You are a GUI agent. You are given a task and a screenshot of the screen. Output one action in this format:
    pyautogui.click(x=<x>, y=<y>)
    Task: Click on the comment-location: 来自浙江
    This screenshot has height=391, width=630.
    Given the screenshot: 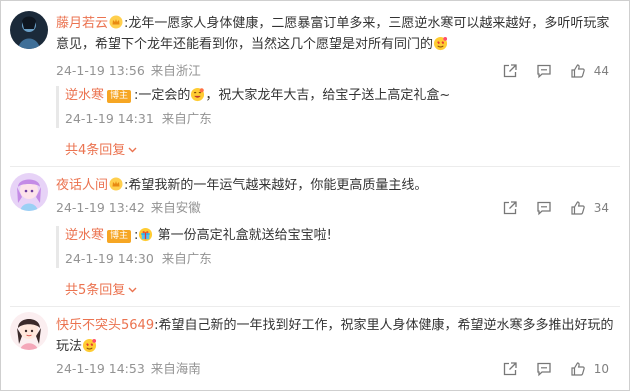 What is the action you would take?
    pyautogui.click(x=175, y=70)
    